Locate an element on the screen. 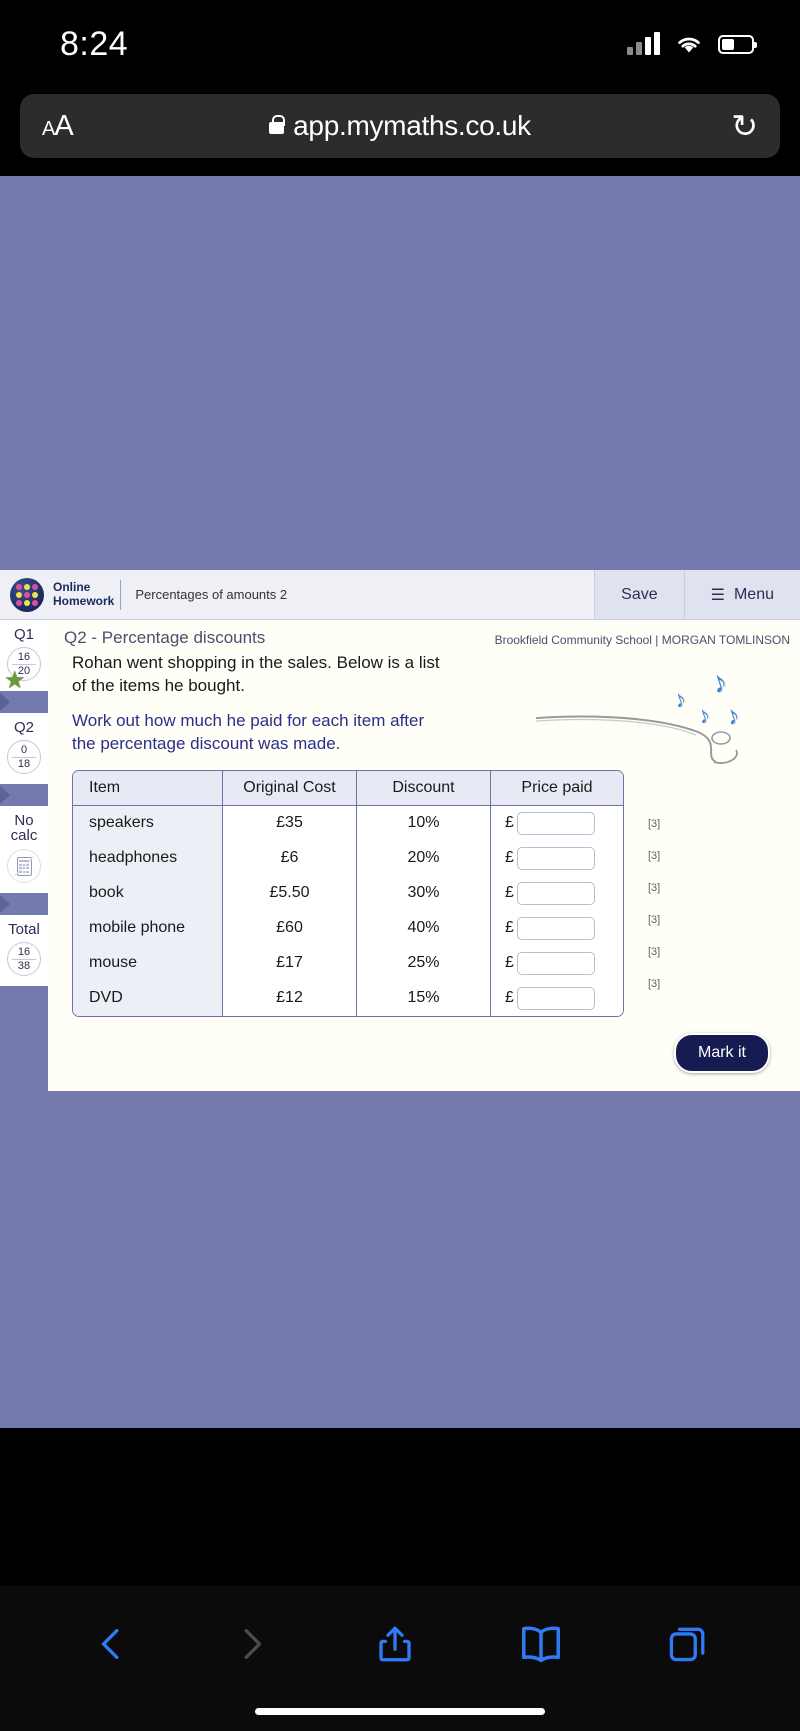 The image size is (800, 1731). cell-item: mobile phone is located at coordinates (148, 928).